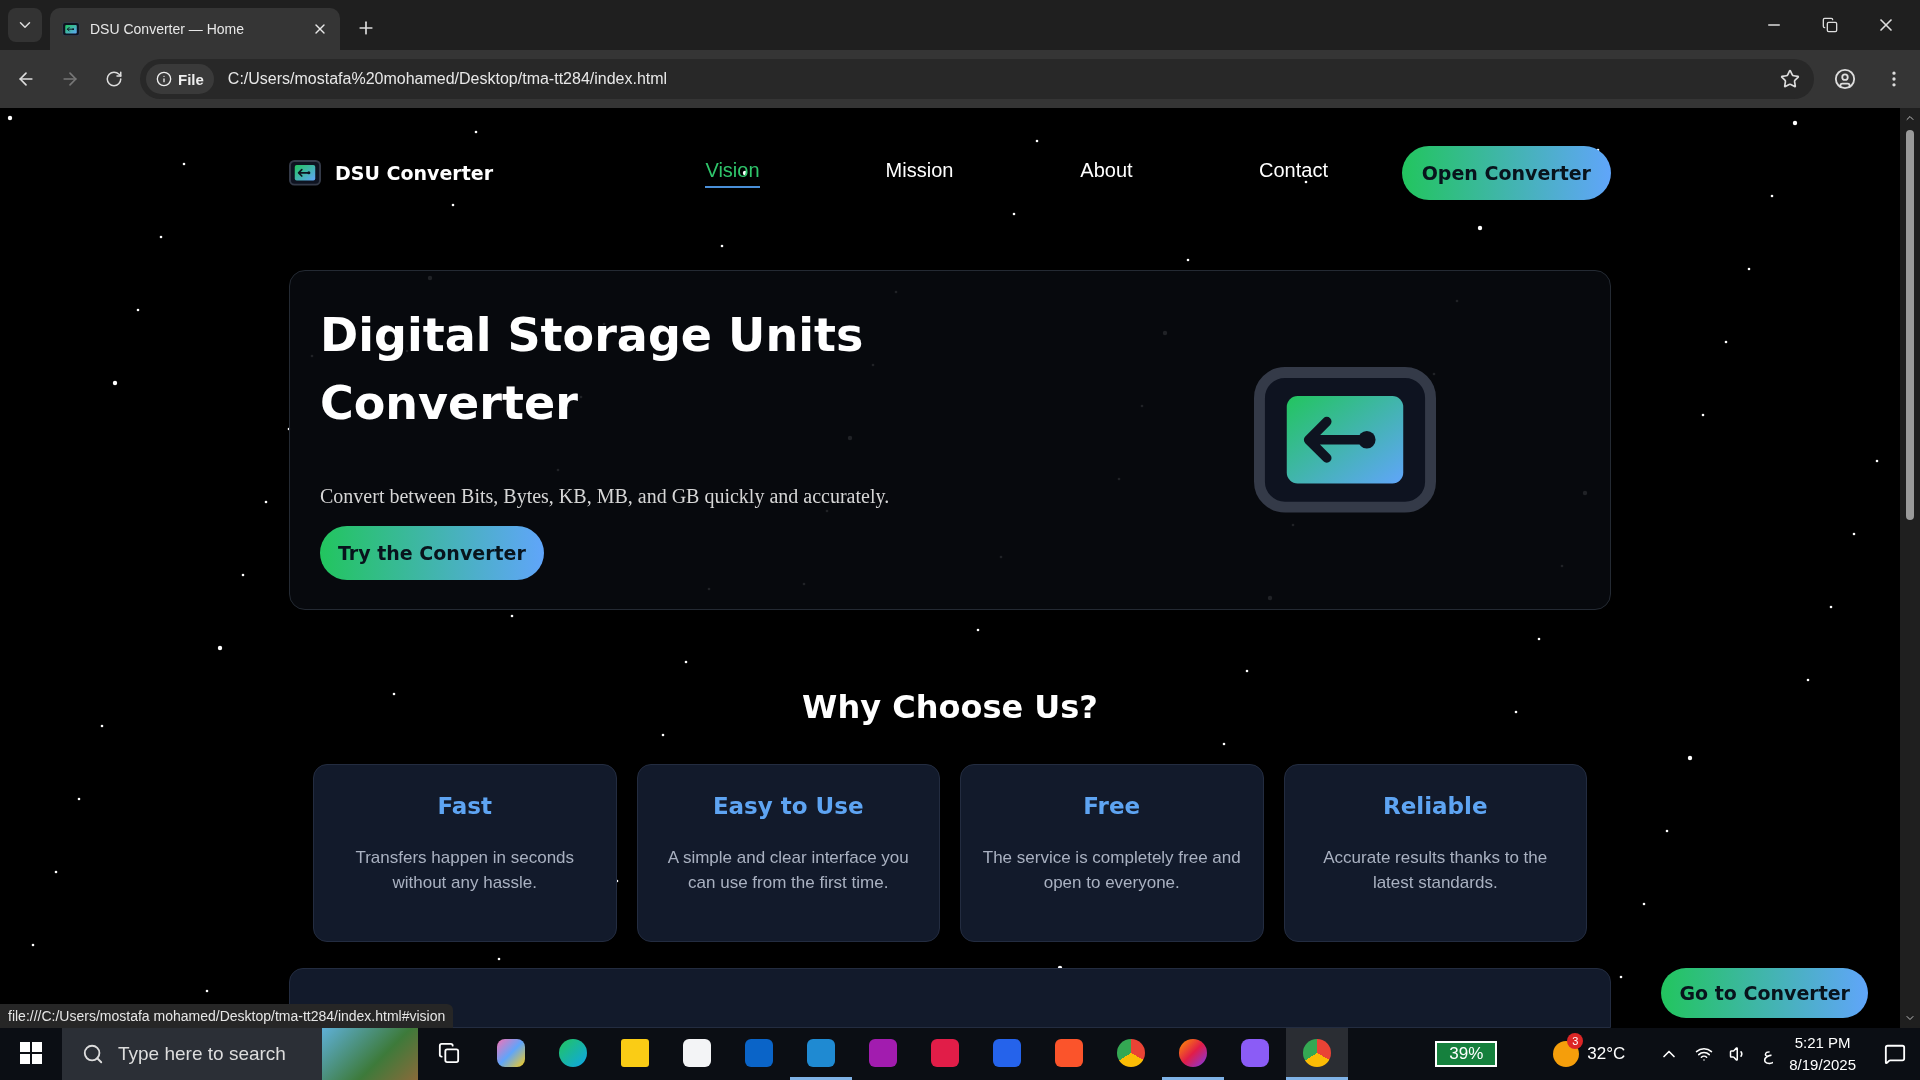  Describe the element at coordinates (1506, 173) in the screenshot. I see `open-converter-button: Open Converter` at that location.